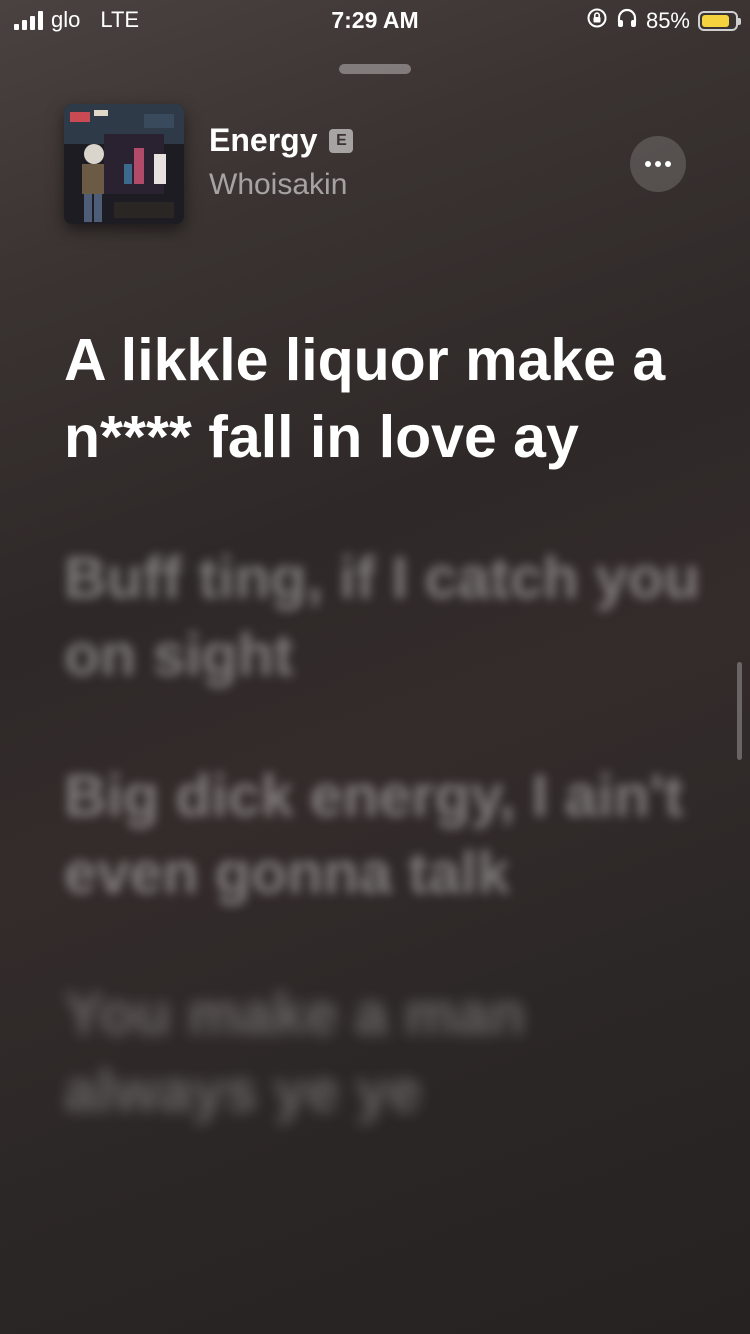  I want to click on song-title-row: Energy E, so click(281, 140).